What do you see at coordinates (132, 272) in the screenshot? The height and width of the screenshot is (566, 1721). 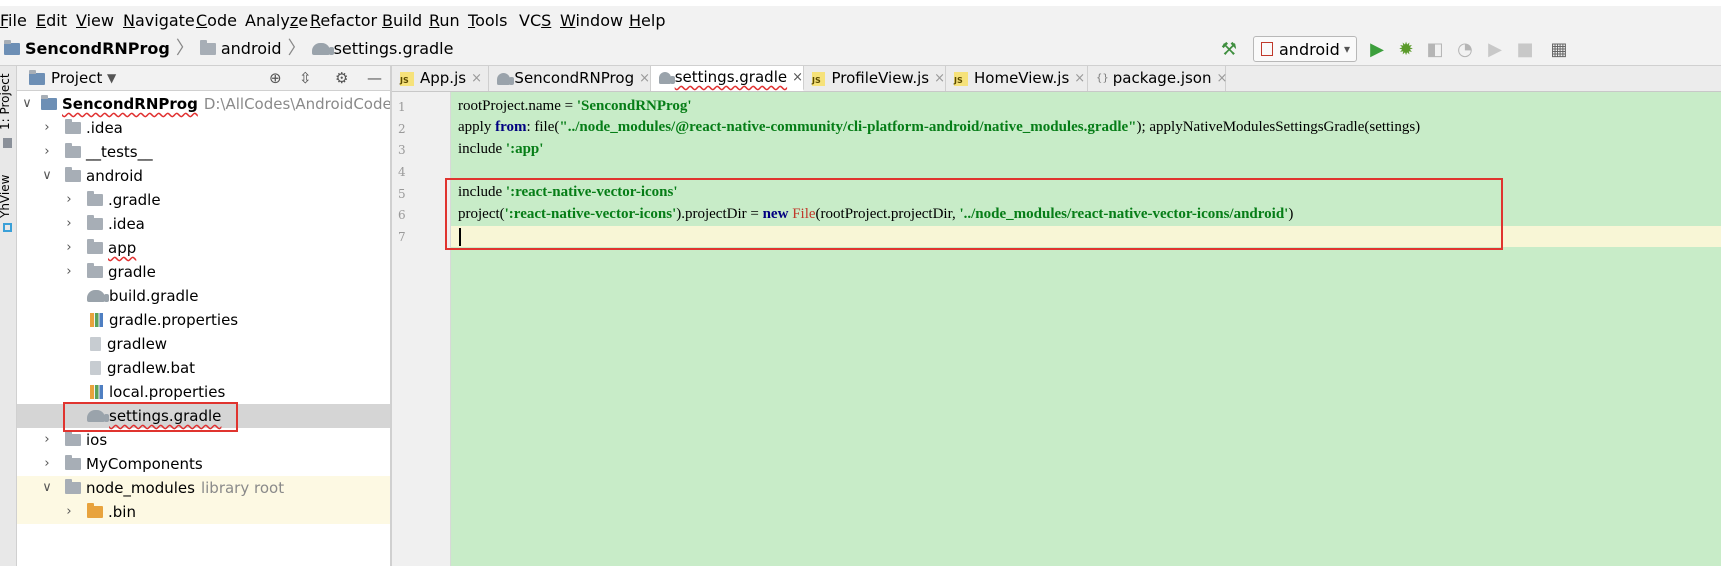 I see `tree-label: gradle` at bounding box center [132, 272].